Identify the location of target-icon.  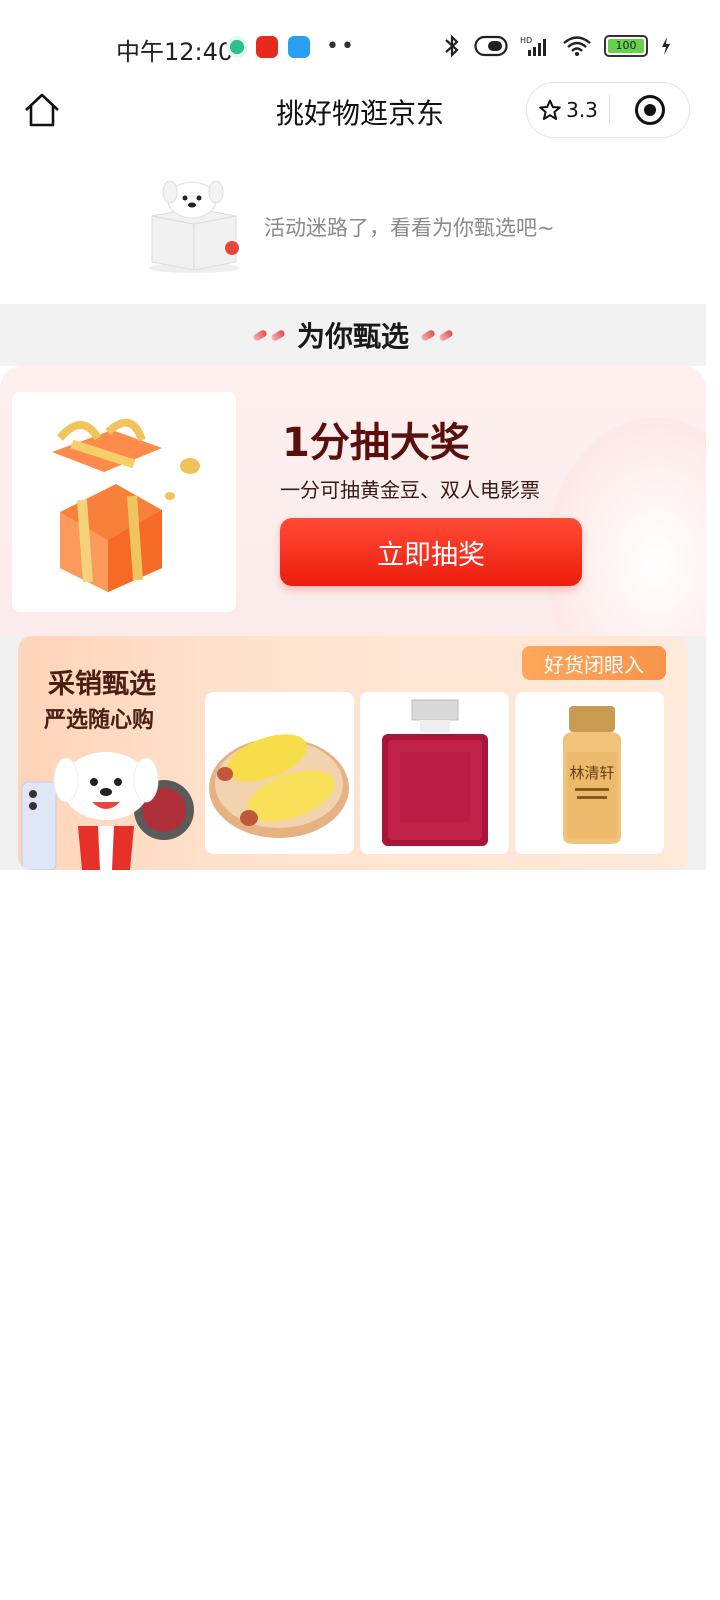
(649, 110).